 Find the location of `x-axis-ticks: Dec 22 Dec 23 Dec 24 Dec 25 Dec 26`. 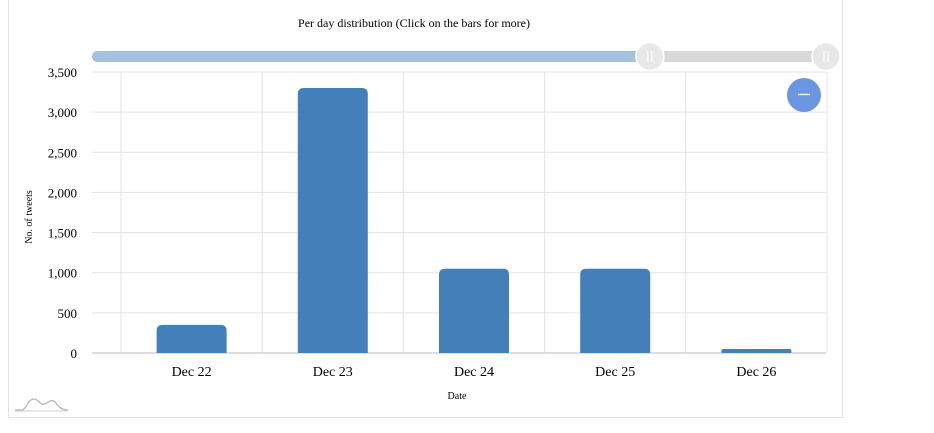

x-axis-ticks: Dec 22 Dec 23 Dec 24 Dec 25 Dec 26 is located at coordinates (474, 372).